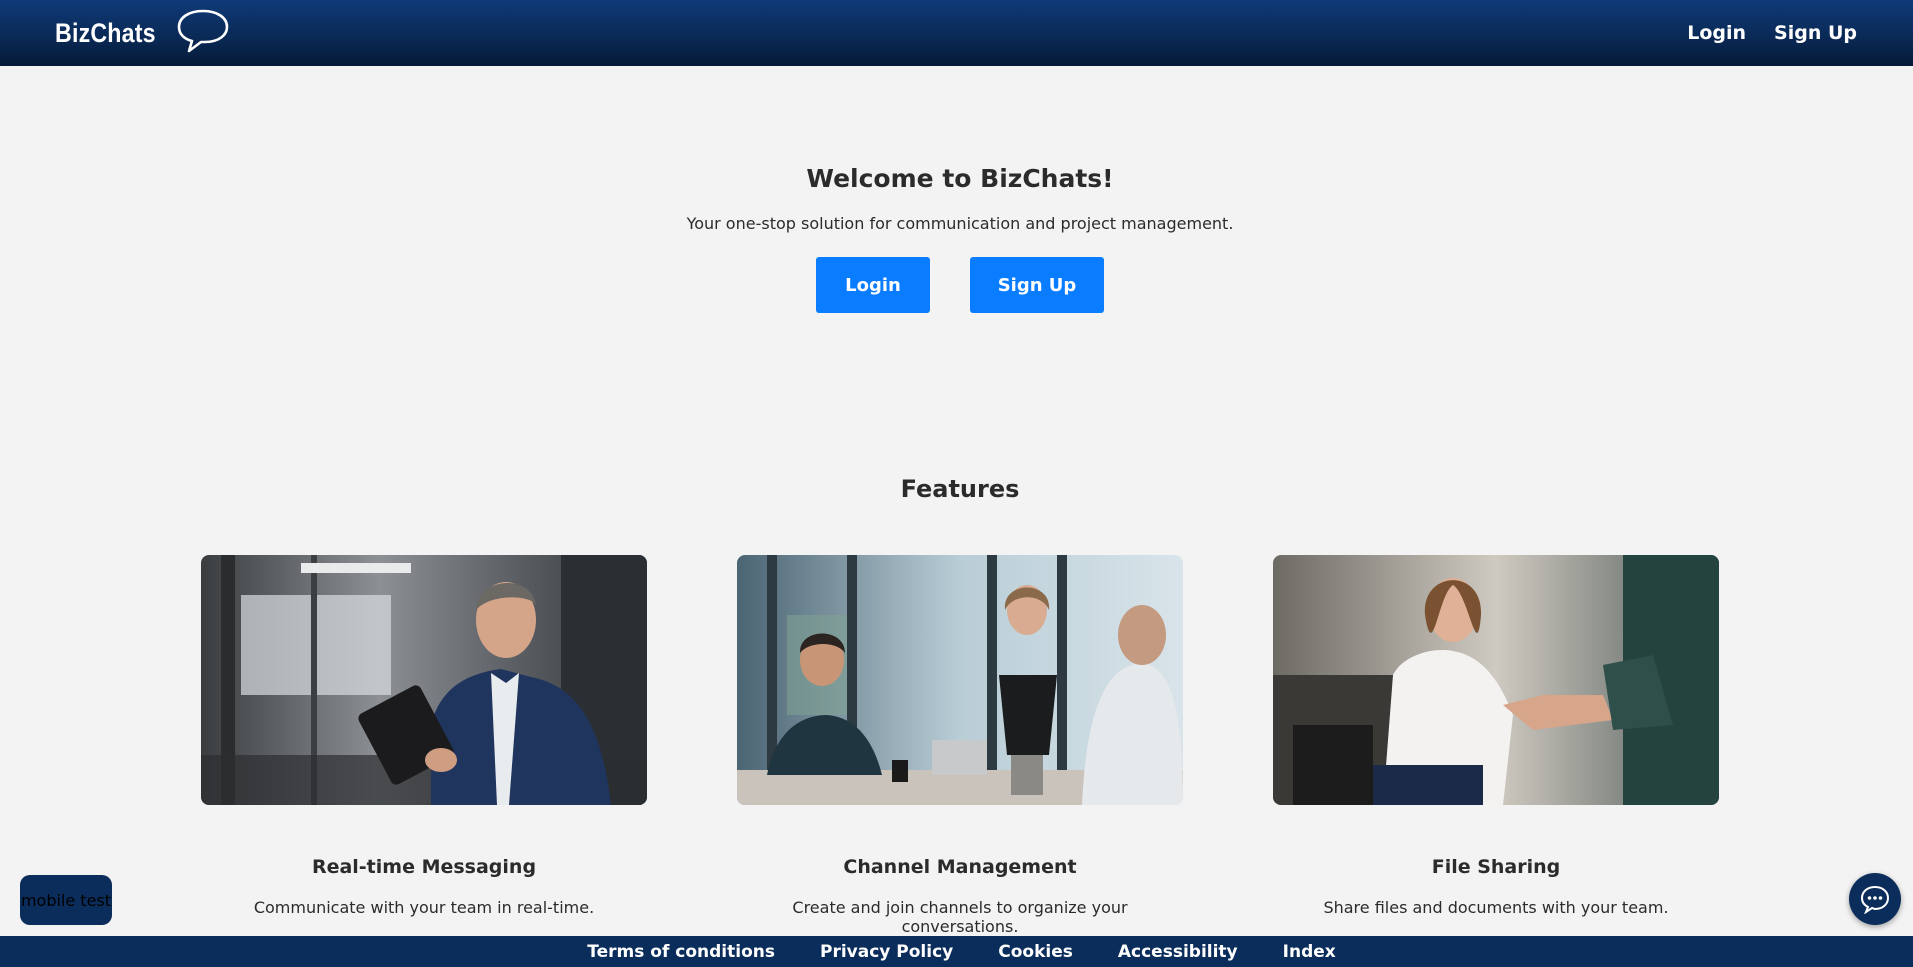 The width and height of the screenshot is (1913, 967). What do you see at coordinates (424, 907) in the screenshot?
I see `feature-description: Communicate with your team in real-time.` at bounding box center [424, 907].